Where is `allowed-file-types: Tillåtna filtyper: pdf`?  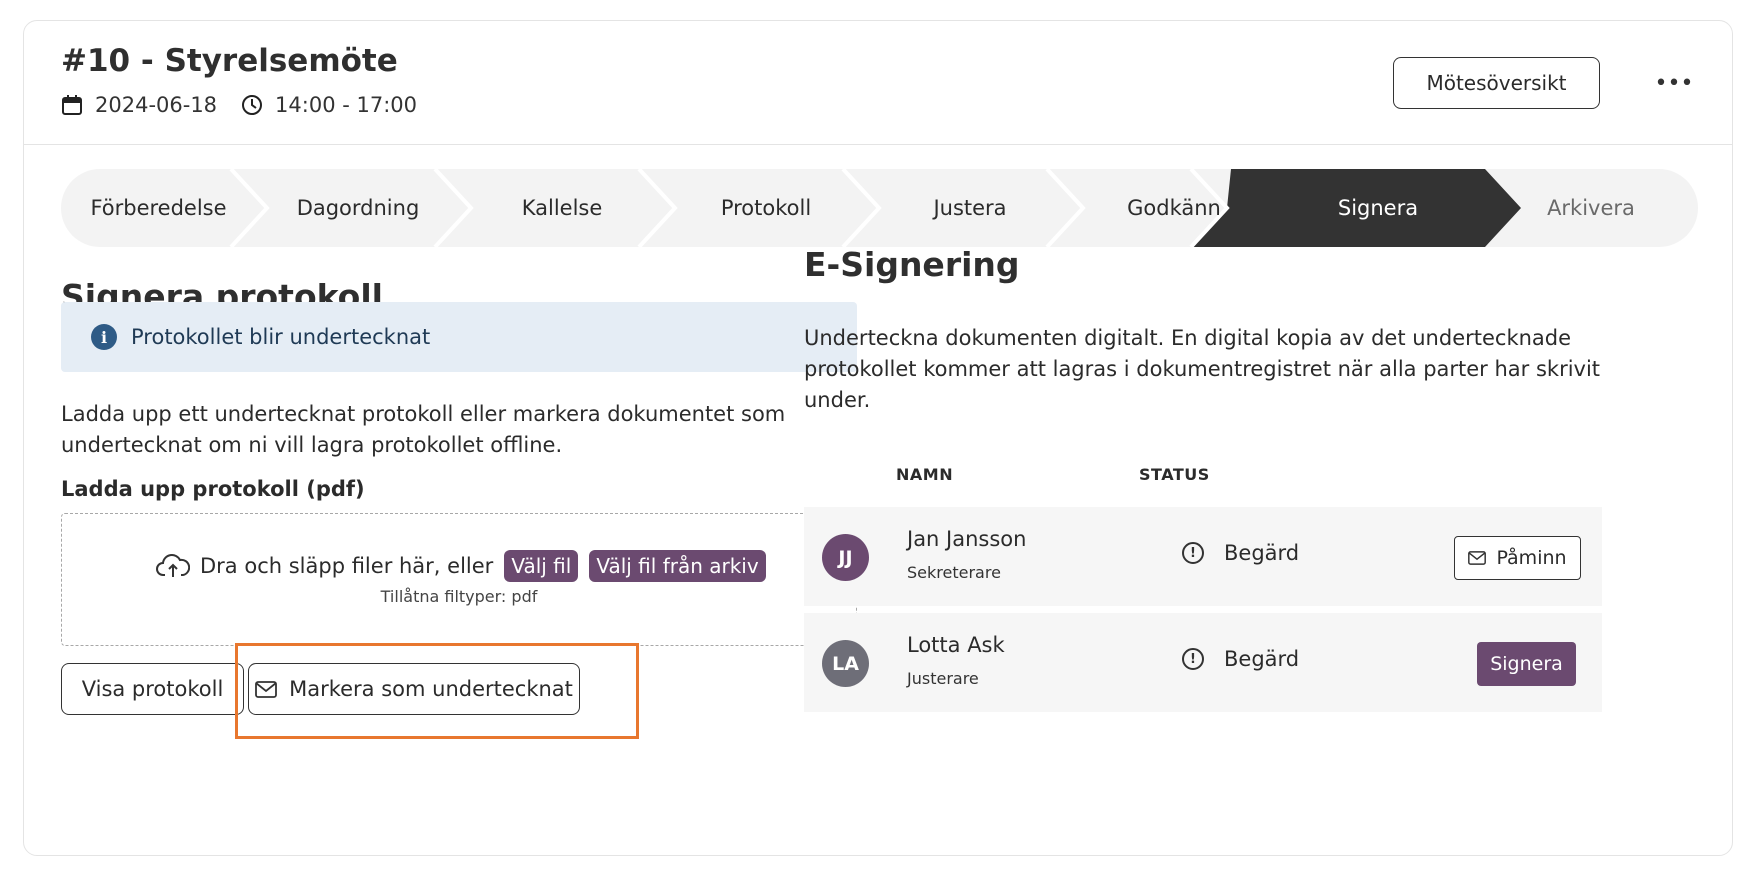 allowed-file-types: Tillåtna filtyper: pdf is located at coordinates (459, 596).